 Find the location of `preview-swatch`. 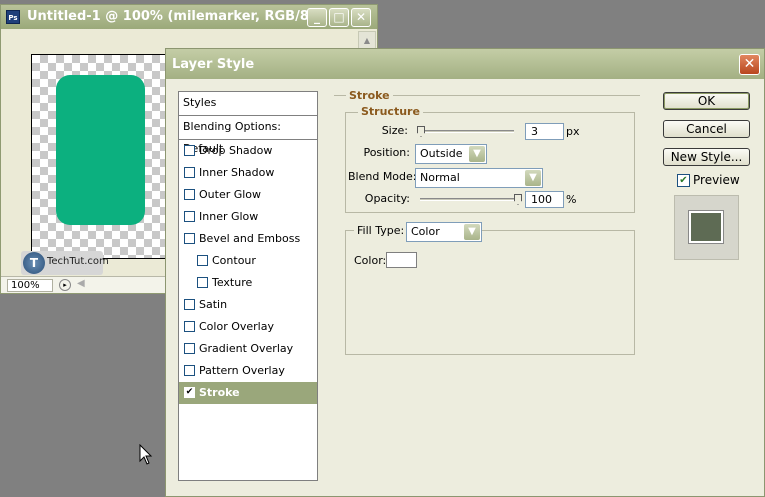

preview-swatch is located at coordinates (706, 227).